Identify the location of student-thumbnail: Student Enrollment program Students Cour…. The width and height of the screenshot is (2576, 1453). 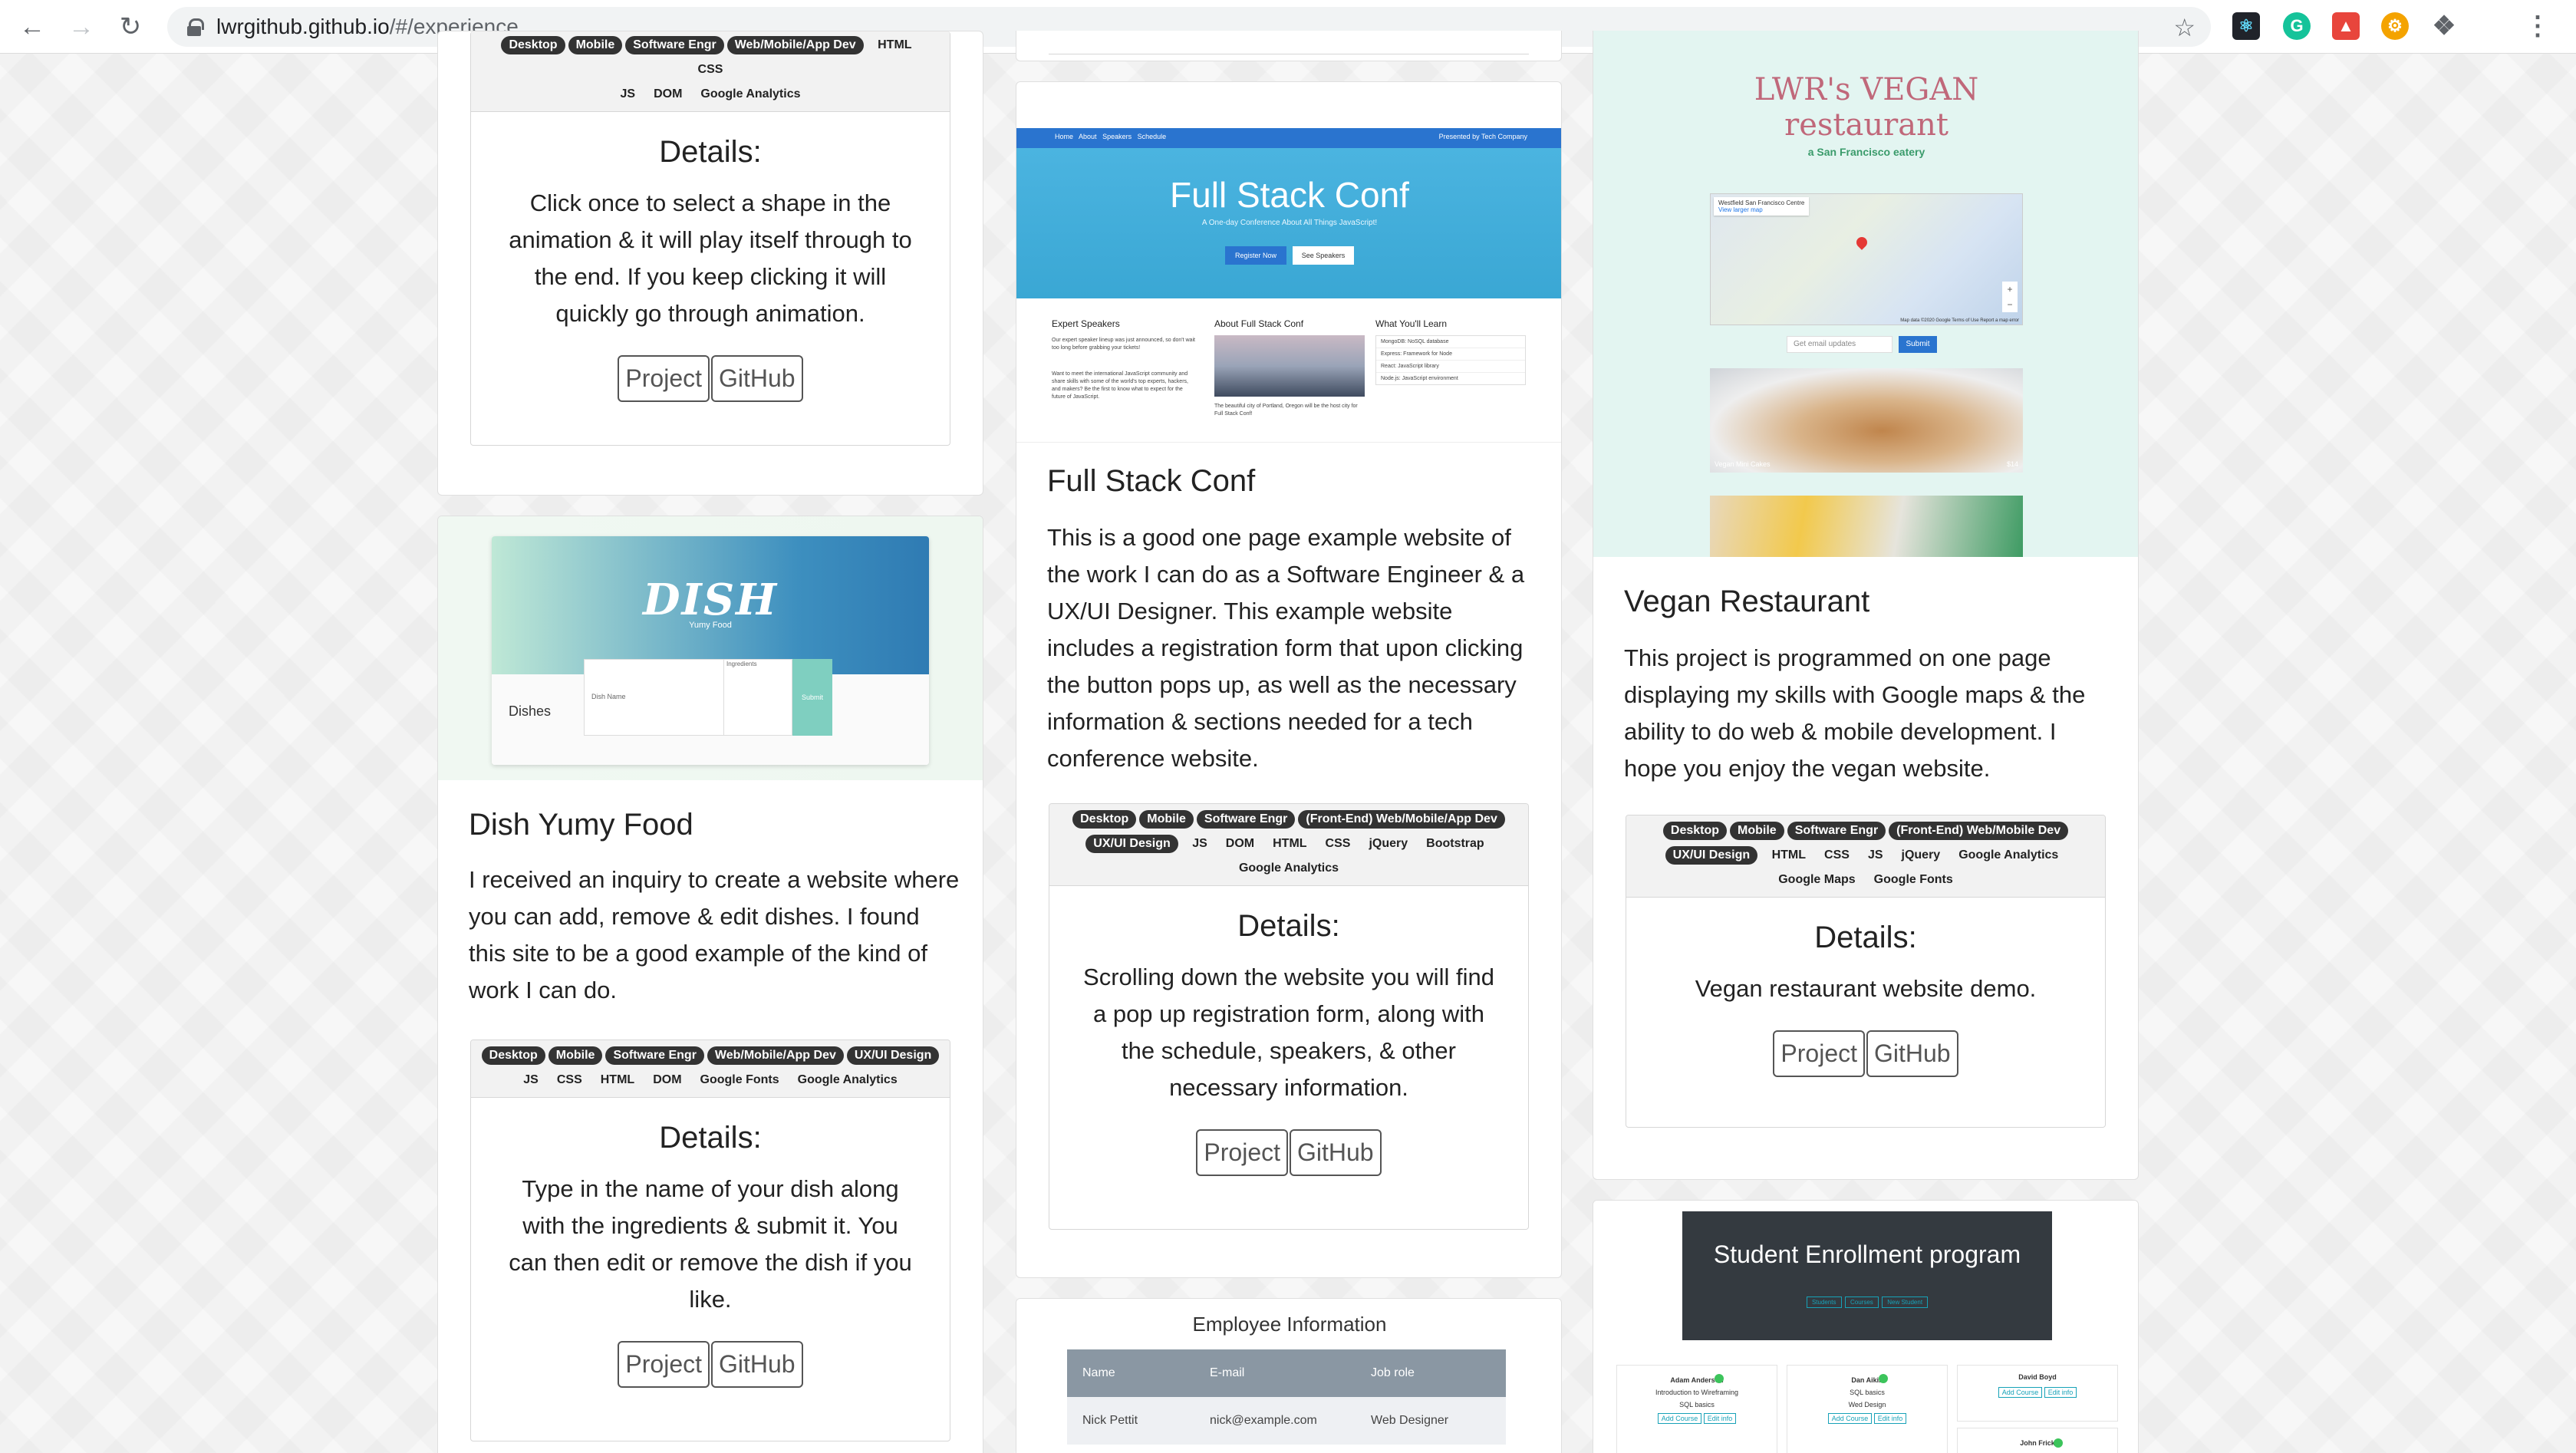
(1865, 1327).